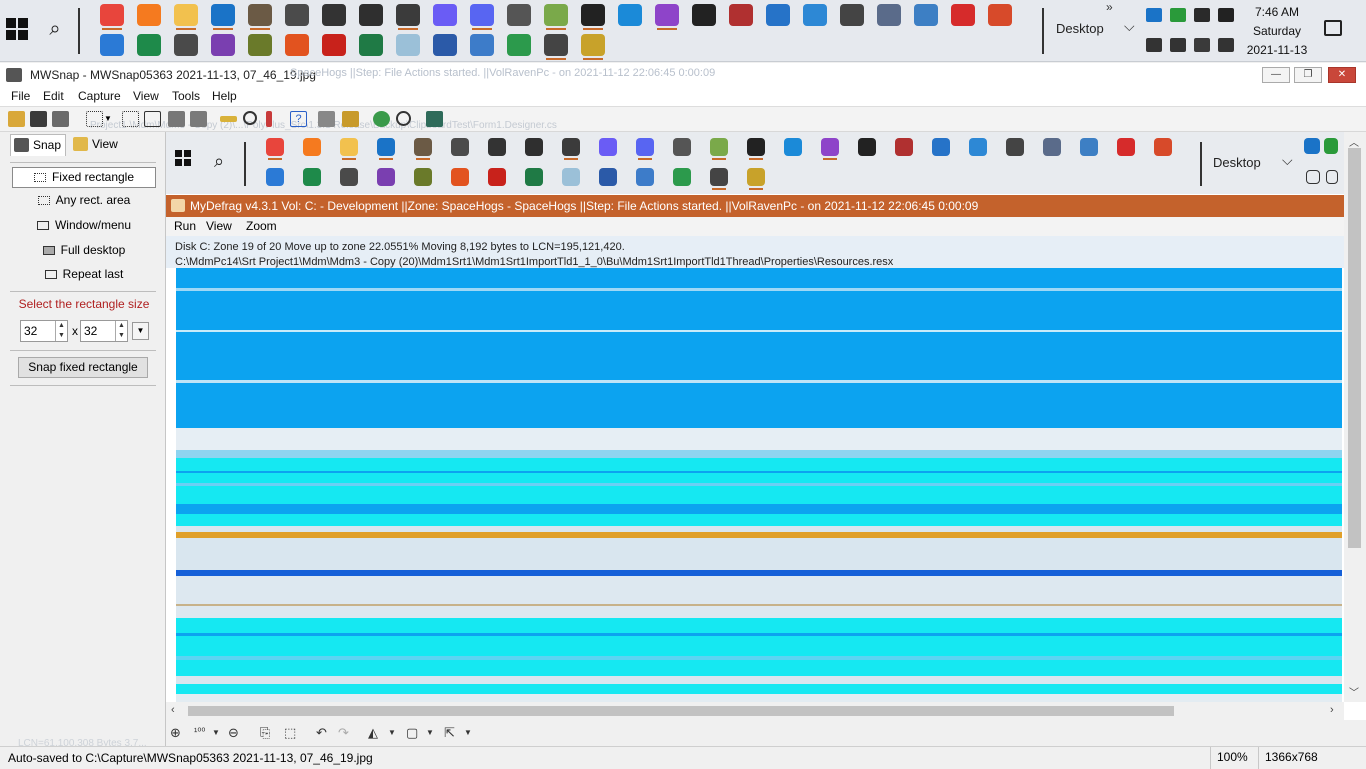 The height and width of the screenshot is (769, 1366). Describe the element at coordinates (84, 275) in the screenshot. I see `repeat-last-option: Repeat last` at that location.